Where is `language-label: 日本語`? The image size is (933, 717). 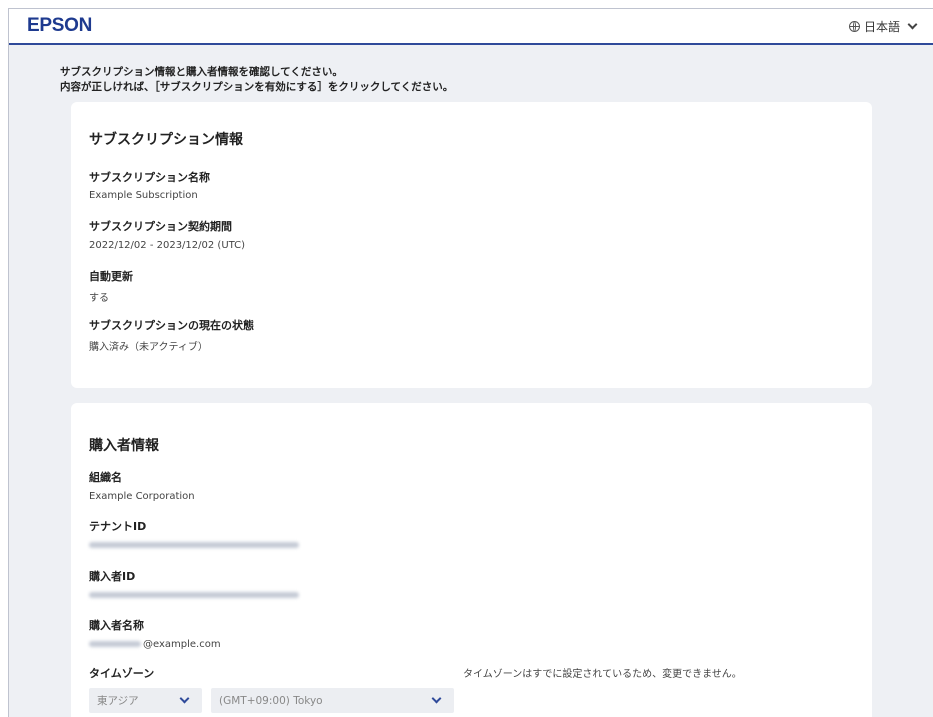 language-label: 日本語 is located at coordinates (881, 27).